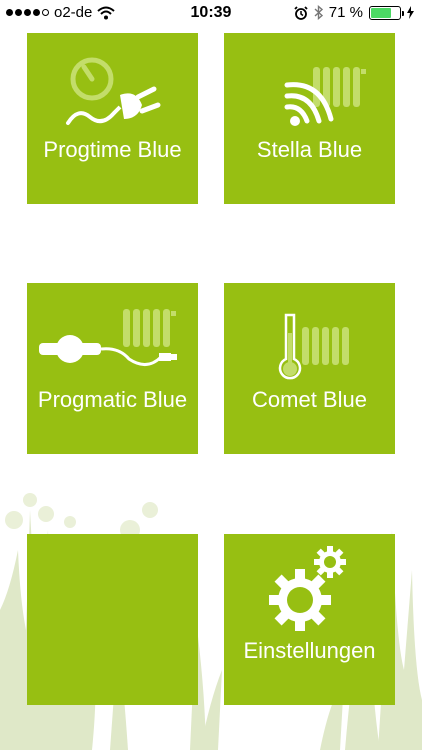 The image size is (422, 750). What do you see at coordinates (307, 588) in the screenshot?
I see `gears-icon` at bounding box center [307, 588].